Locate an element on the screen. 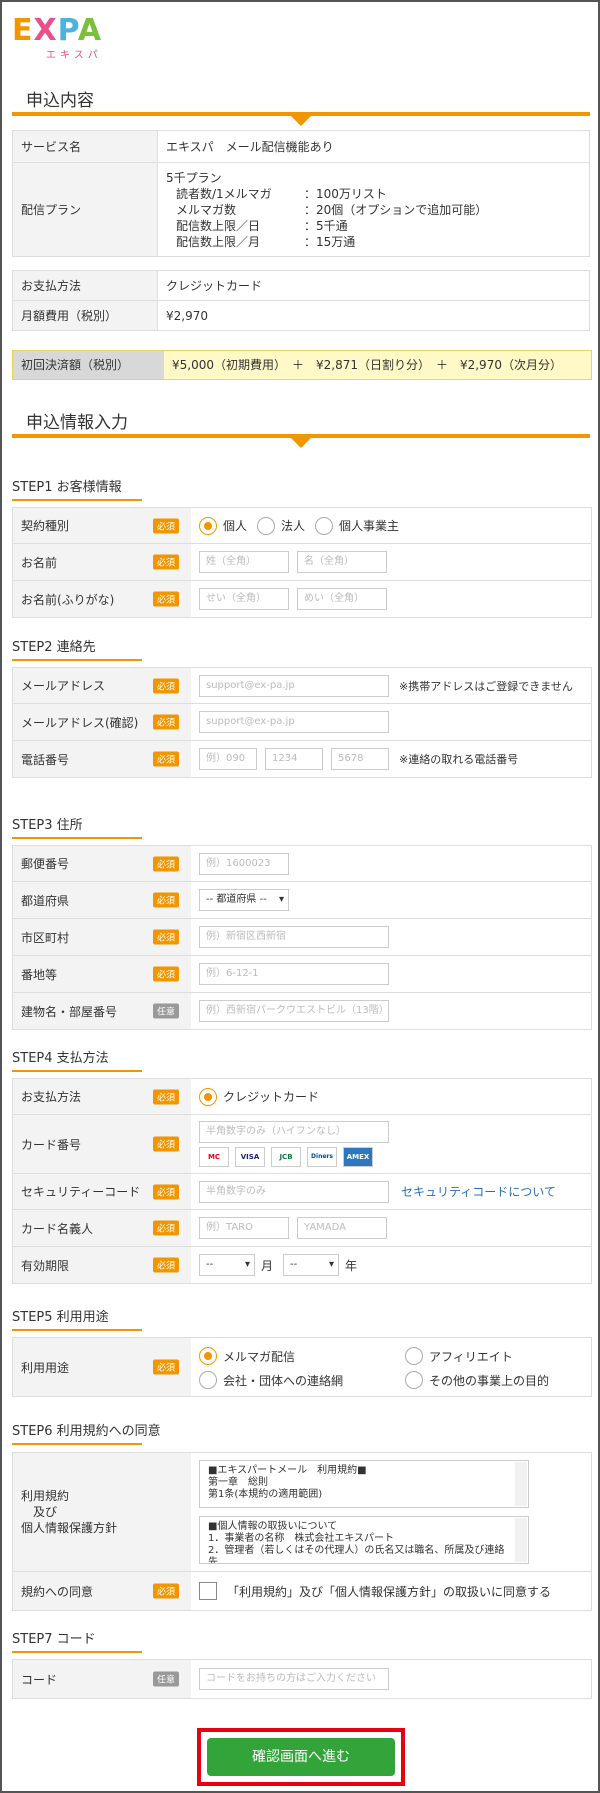  radio-individual is located at coordinates (208, 525).